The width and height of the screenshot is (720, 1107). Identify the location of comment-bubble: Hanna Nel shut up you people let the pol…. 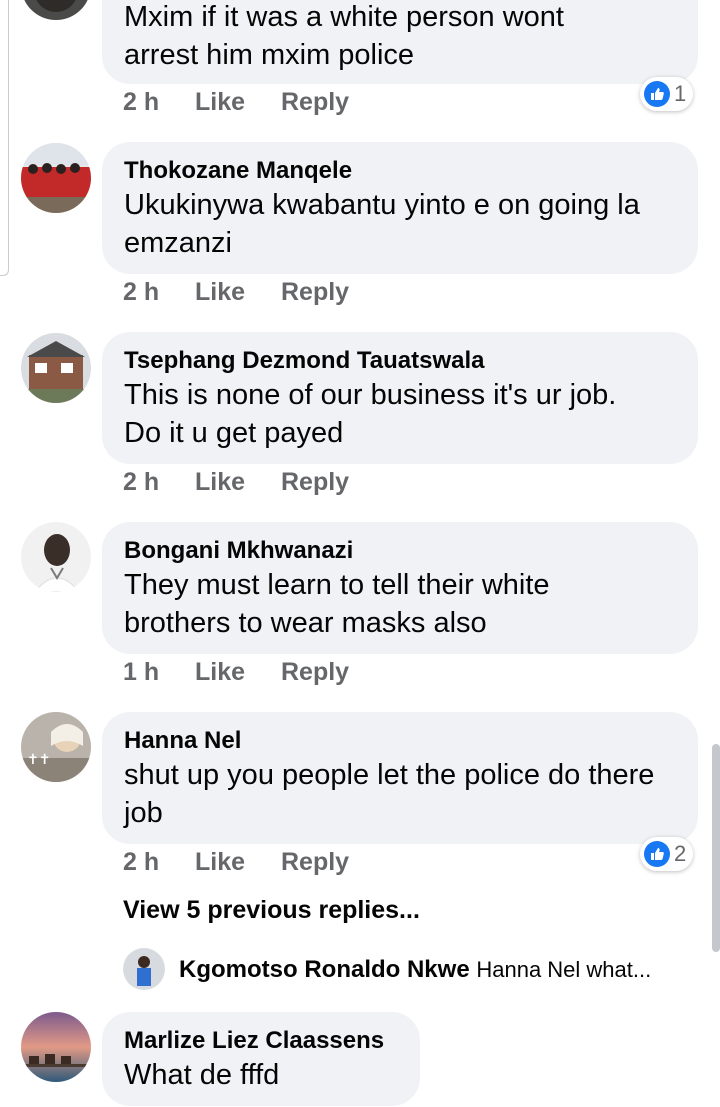
(400, 778).